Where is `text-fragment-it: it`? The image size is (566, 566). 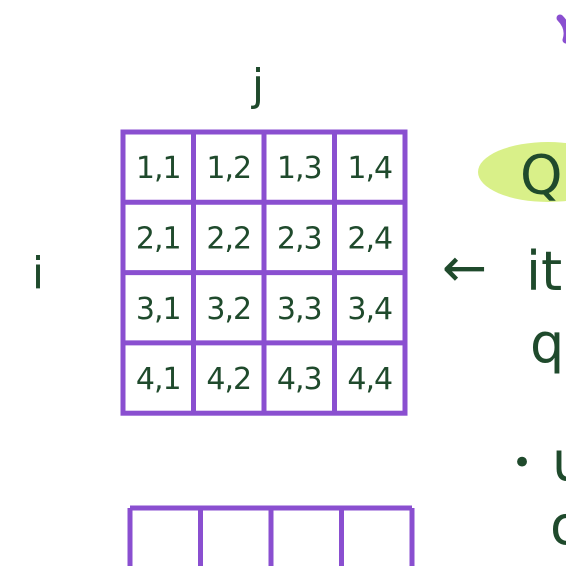
text-fragment-it: it is located at coordinates (544, 271).